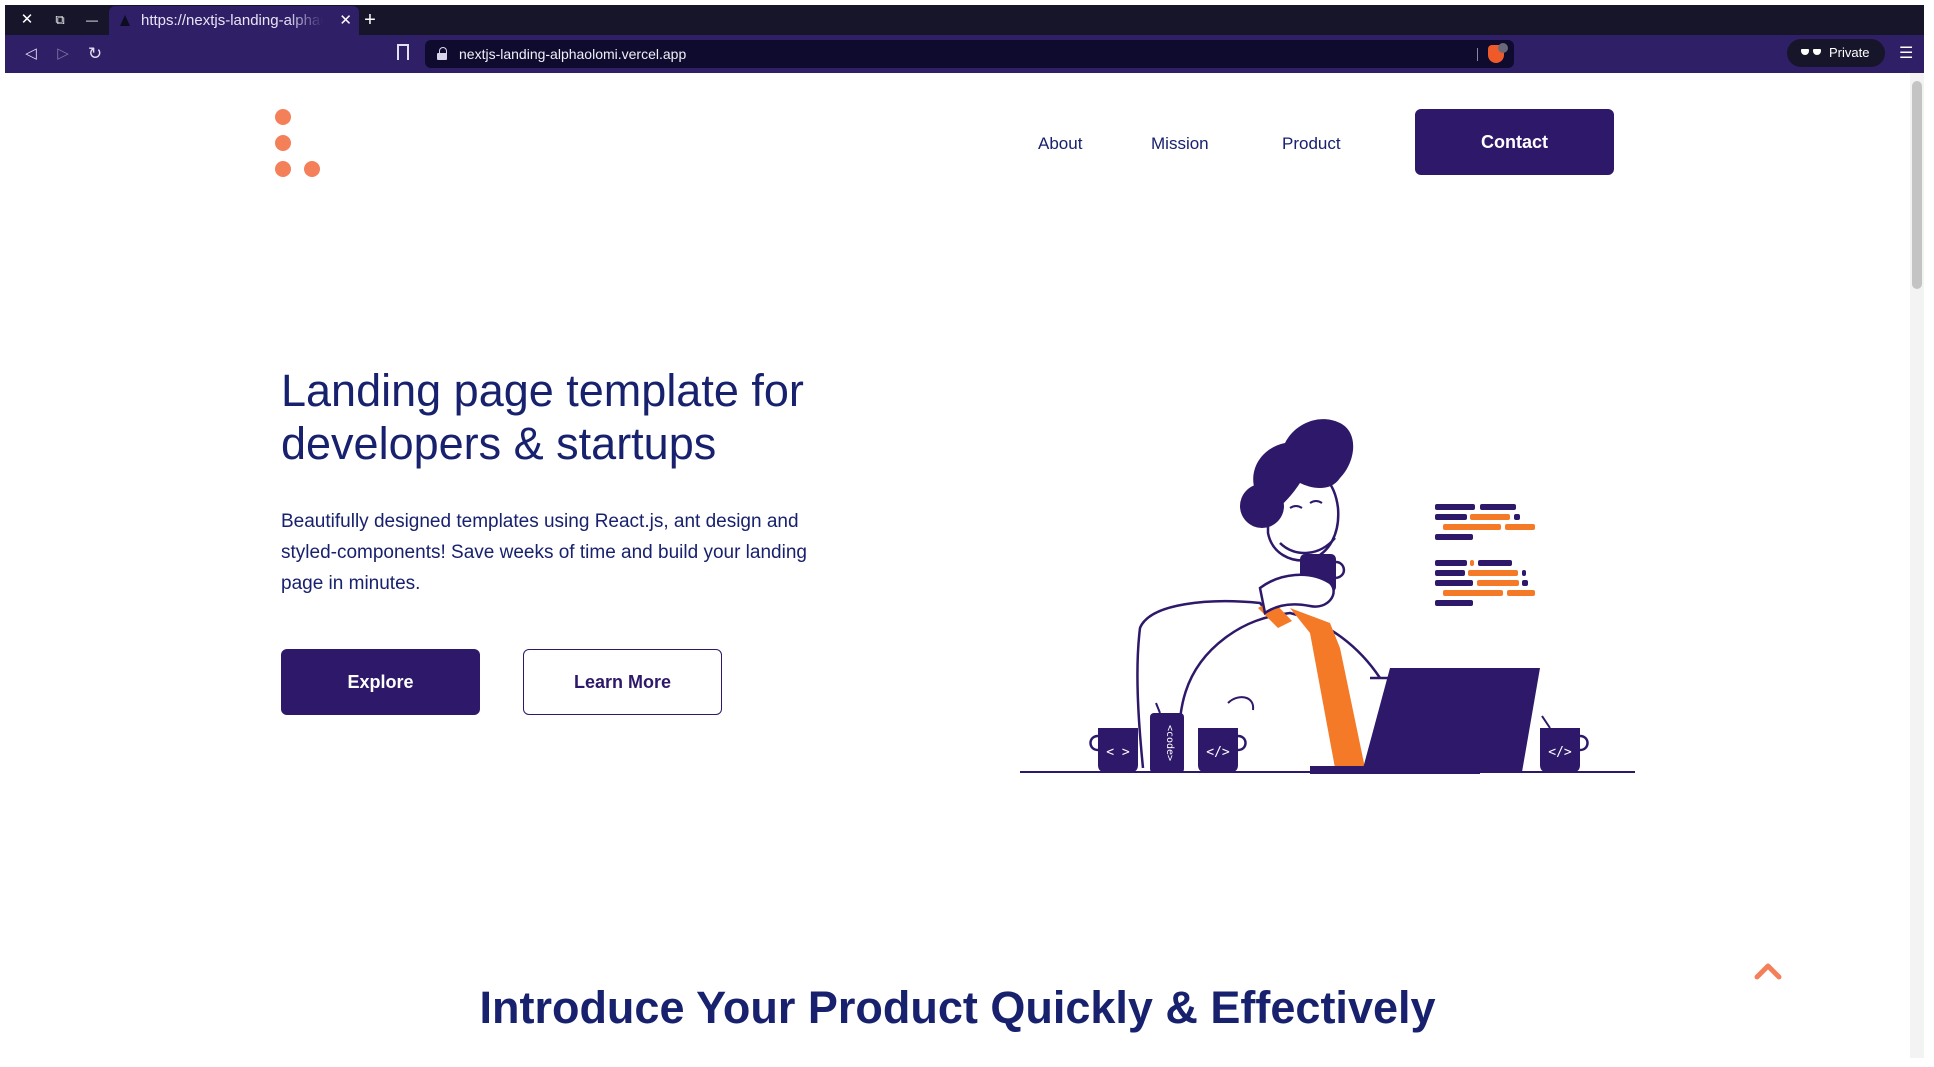 This screenshot has height=1067, width=1934. I want to click on learn-more-button: Learn More, so click(622, 682).